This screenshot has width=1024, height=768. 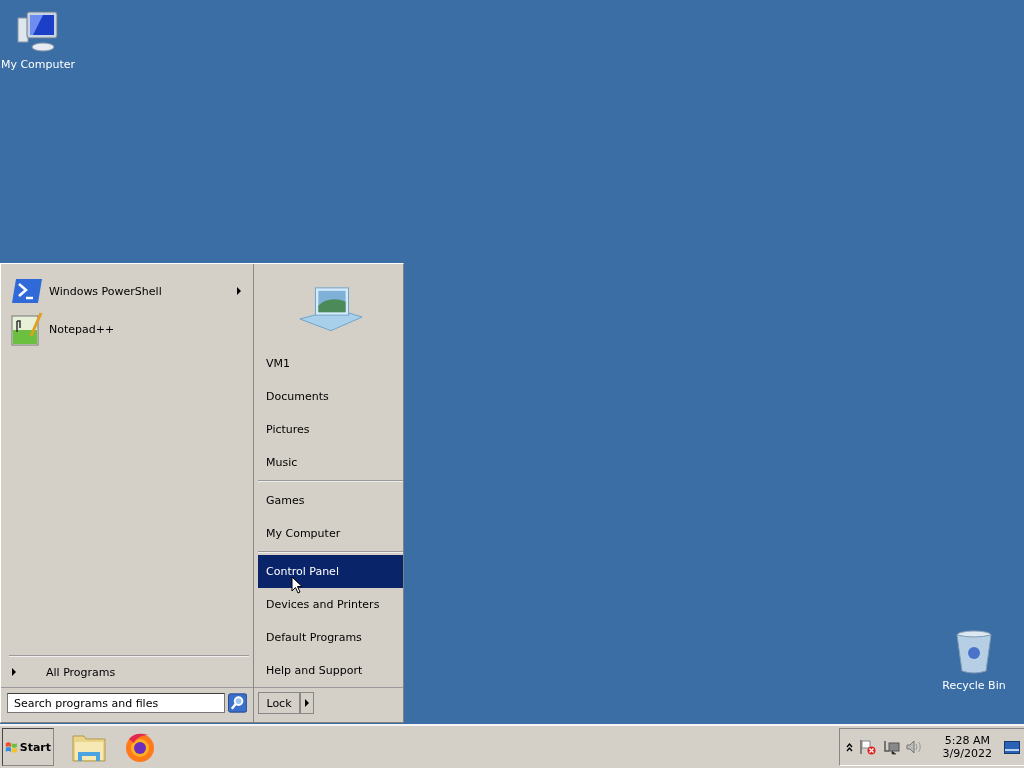 I want to click on mouse-cursor-icon, so click(x=297, y=585).